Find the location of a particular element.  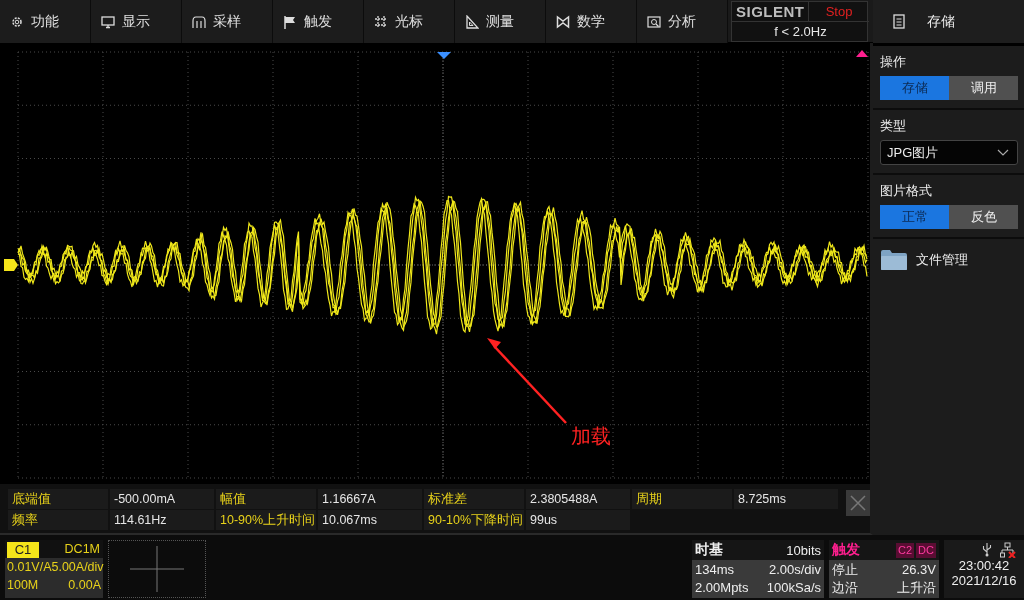

close-button is located at coordinates (858, 503).